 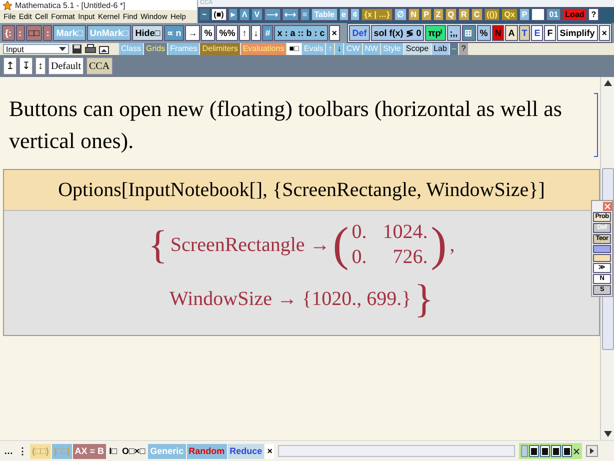 What do you see at coordinates (70, 5) in the screenshot?
I see `window-title: Mathematica 5.1 - [Untitled-6 *]` at bounding box center [70, 5].